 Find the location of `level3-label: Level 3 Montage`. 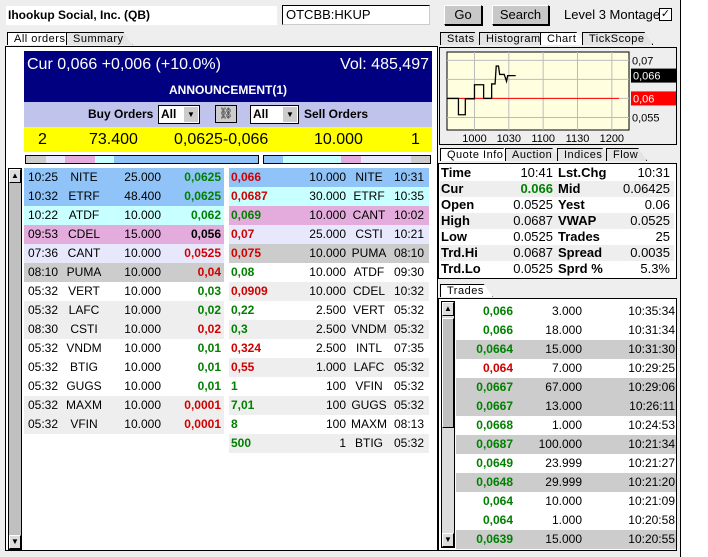

level3-label: Level 3 Montage is located at coordinates (612, 14).